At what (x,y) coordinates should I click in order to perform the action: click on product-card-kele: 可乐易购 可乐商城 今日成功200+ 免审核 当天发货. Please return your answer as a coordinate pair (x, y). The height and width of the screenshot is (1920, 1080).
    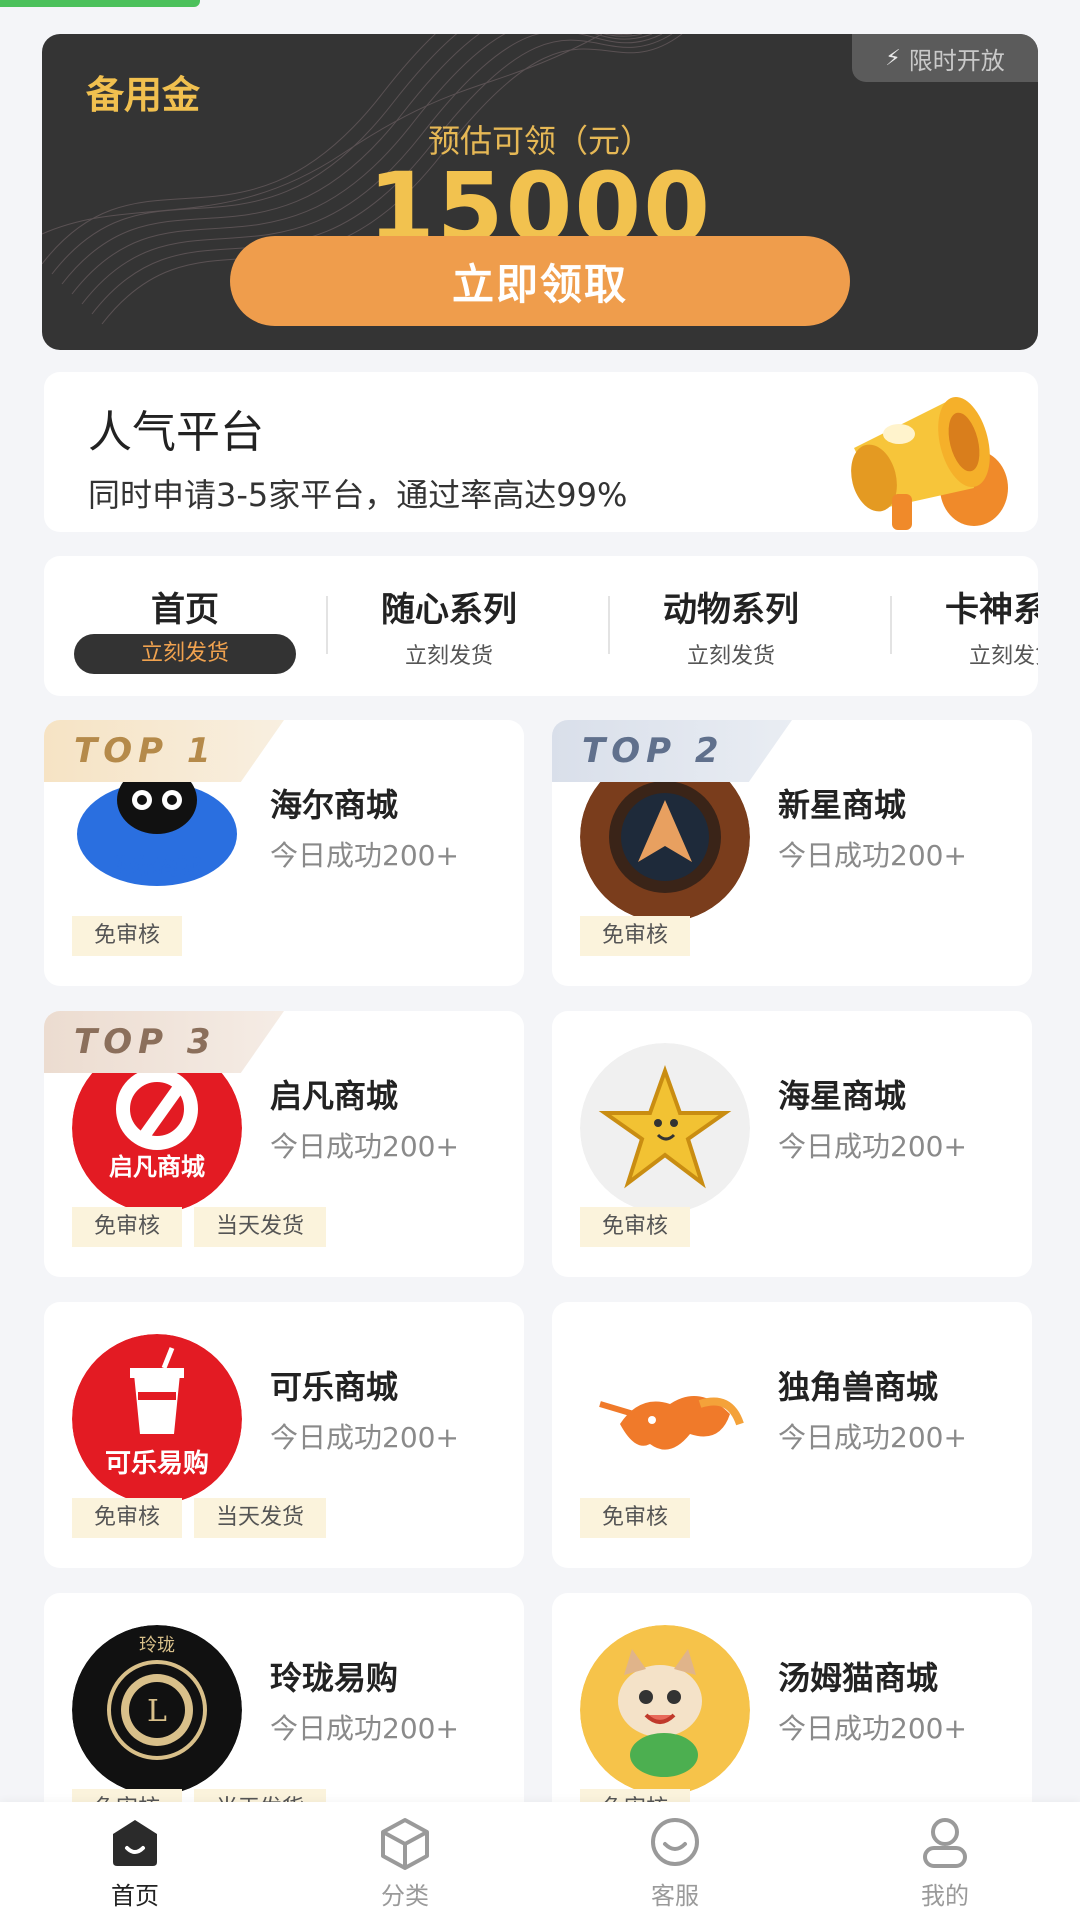
    Looking at the image, I should click on (284, 1435).